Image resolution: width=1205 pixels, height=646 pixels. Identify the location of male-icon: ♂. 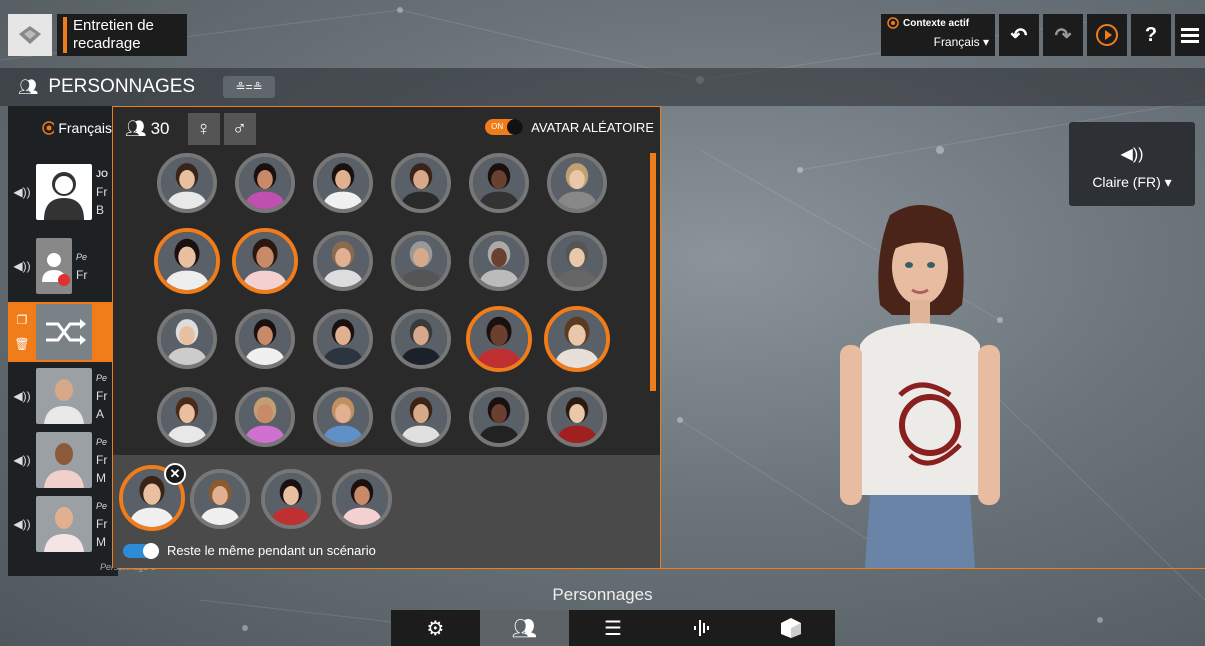
(240, 128).